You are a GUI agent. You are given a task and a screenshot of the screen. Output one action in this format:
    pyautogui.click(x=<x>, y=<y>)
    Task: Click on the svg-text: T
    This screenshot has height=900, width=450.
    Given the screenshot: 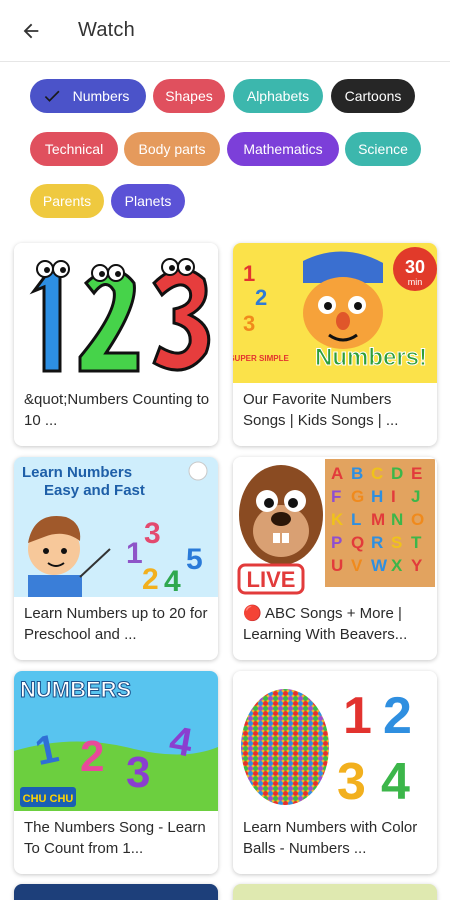 What is the action you would take?
    pyautogui.click(x=416, y=542)
    